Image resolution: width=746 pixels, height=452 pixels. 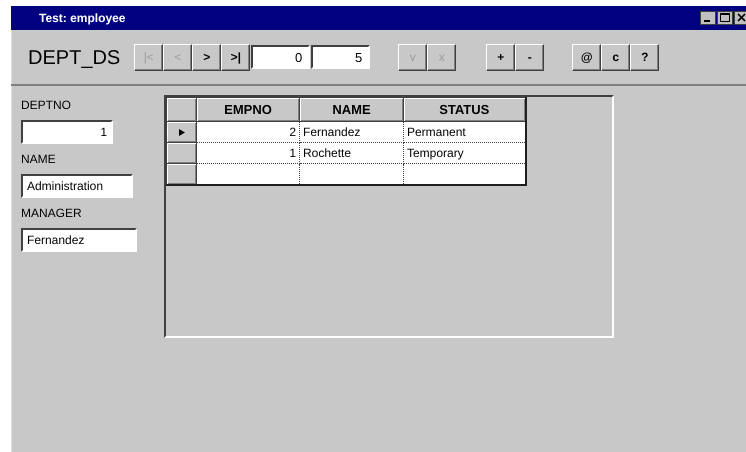 What do you see at coordinates (645, 57) in the screenshot?
I see `toolbar-button: ?` at bounding box center [645, 57].